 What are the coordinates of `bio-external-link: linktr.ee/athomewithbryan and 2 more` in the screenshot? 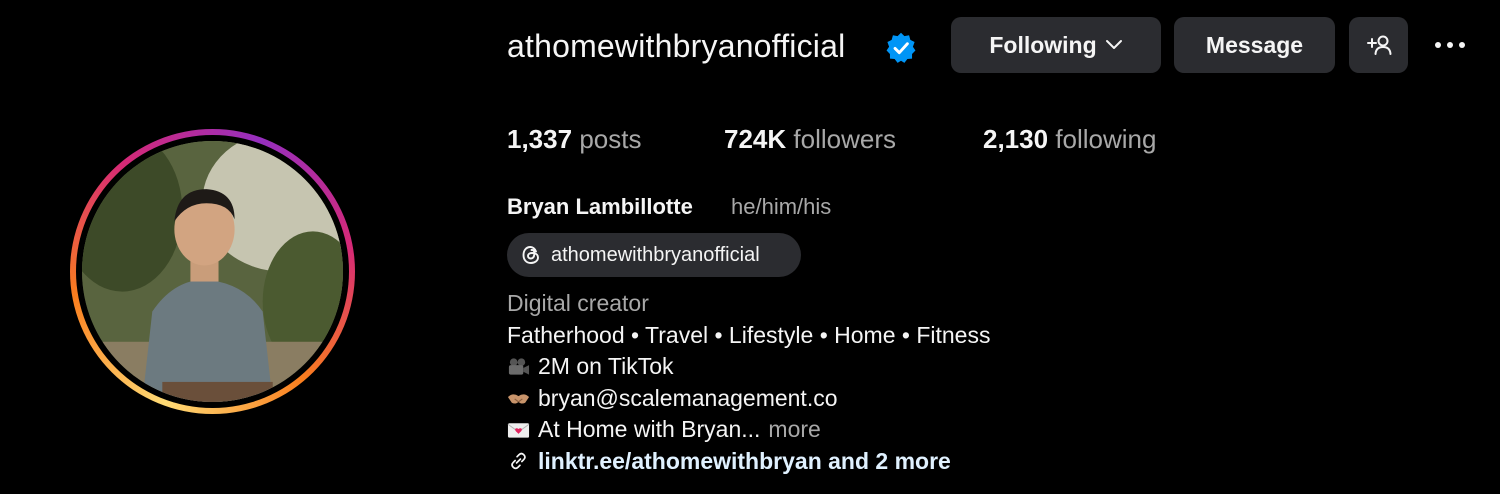 It's located at (748, 462).